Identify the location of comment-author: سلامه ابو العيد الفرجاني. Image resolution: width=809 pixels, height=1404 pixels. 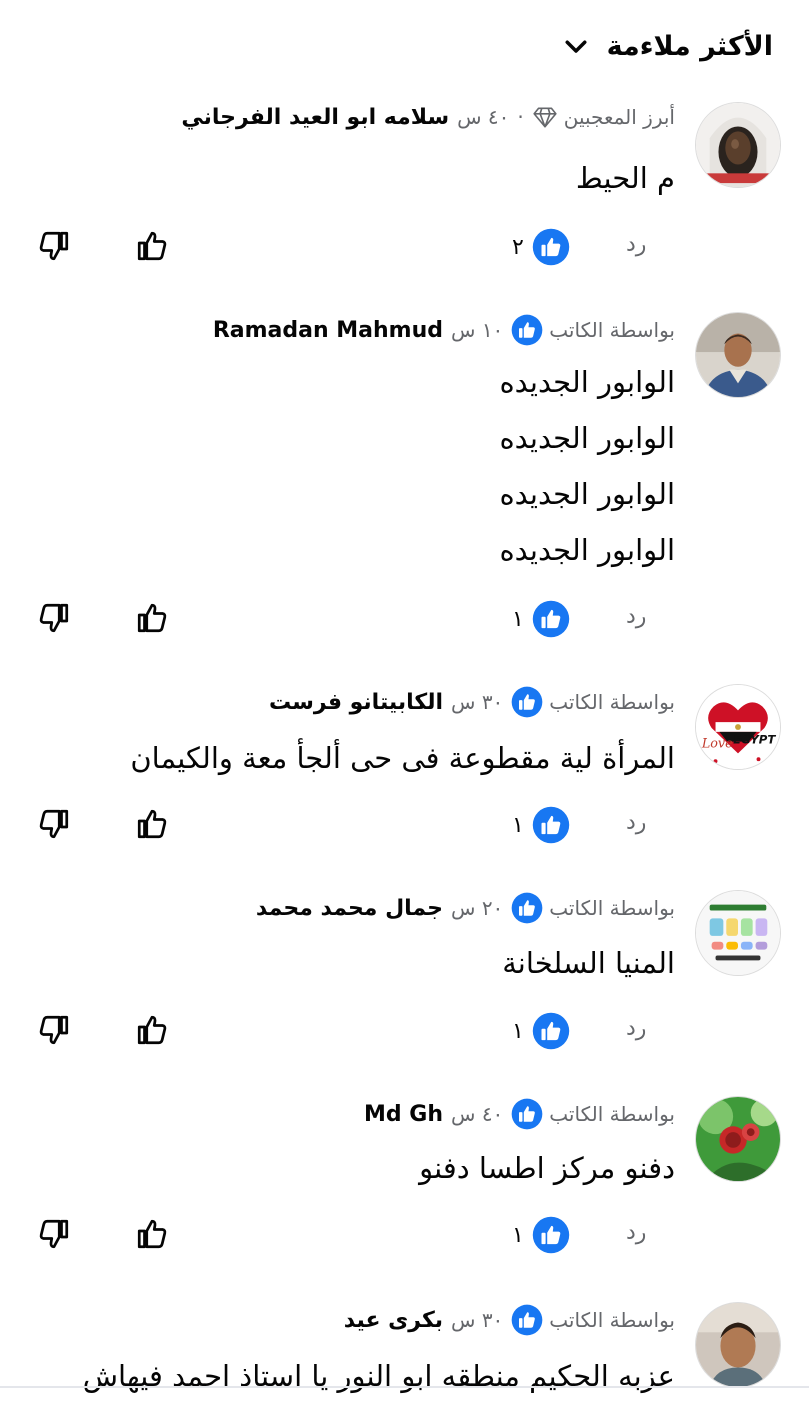
(315, 117).